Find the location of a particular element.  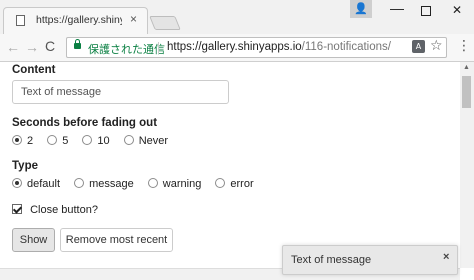

user-profile-icon: 👤 is located at coordinates (361, 9).